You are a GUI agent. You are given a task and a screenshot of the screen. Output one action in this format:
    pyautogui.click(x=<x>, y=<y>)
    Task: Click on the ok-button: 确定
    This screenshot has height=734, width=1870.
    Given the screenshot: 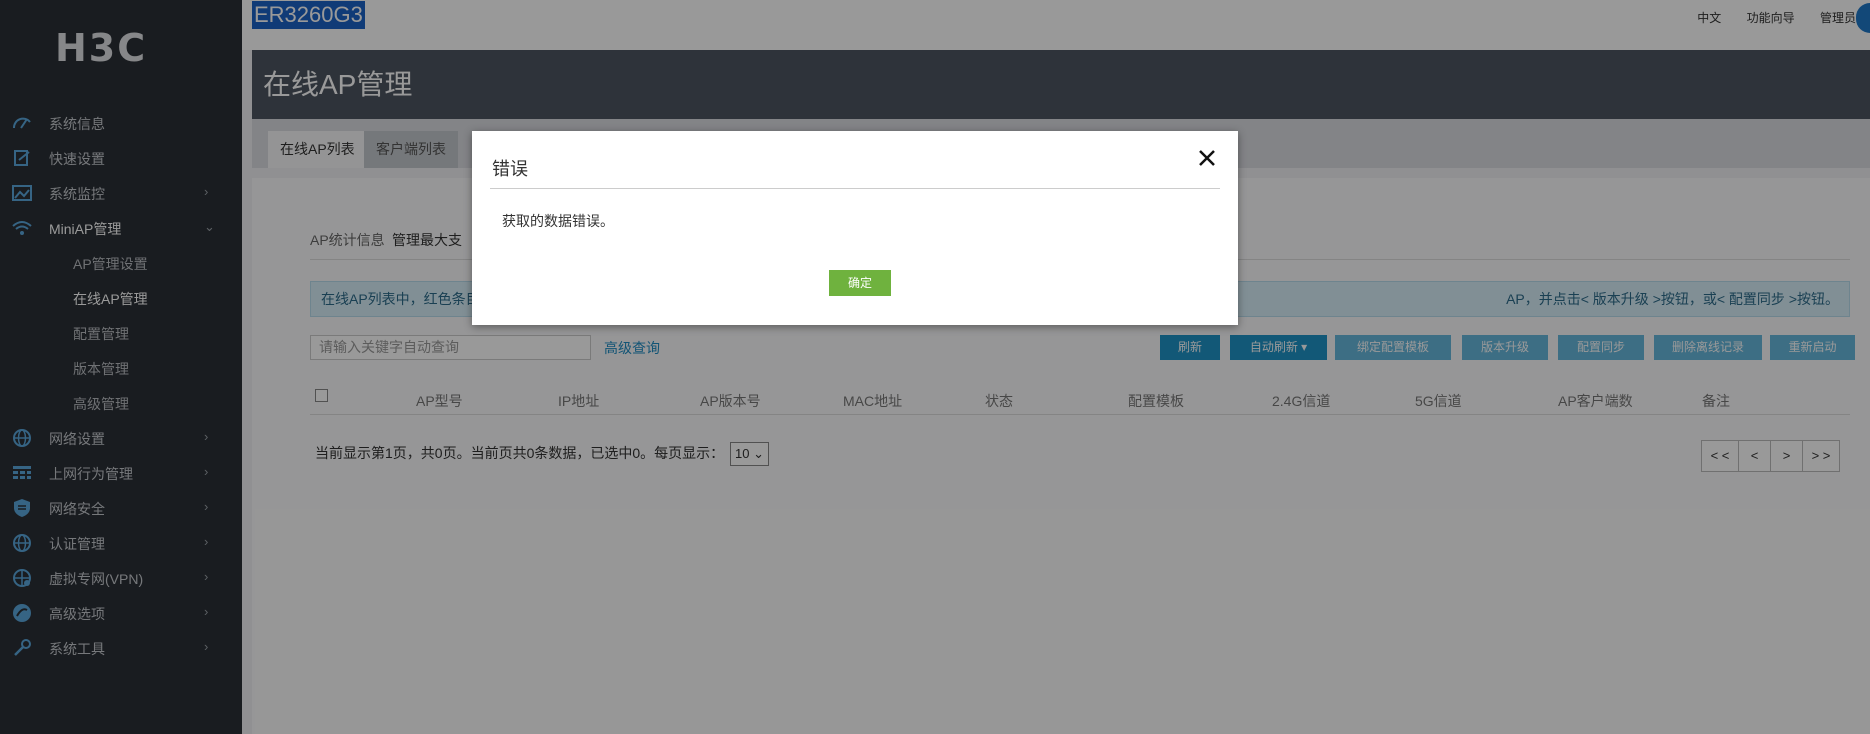 What is the action you would take?
    pyautogui.click(x=860, y=283)
    